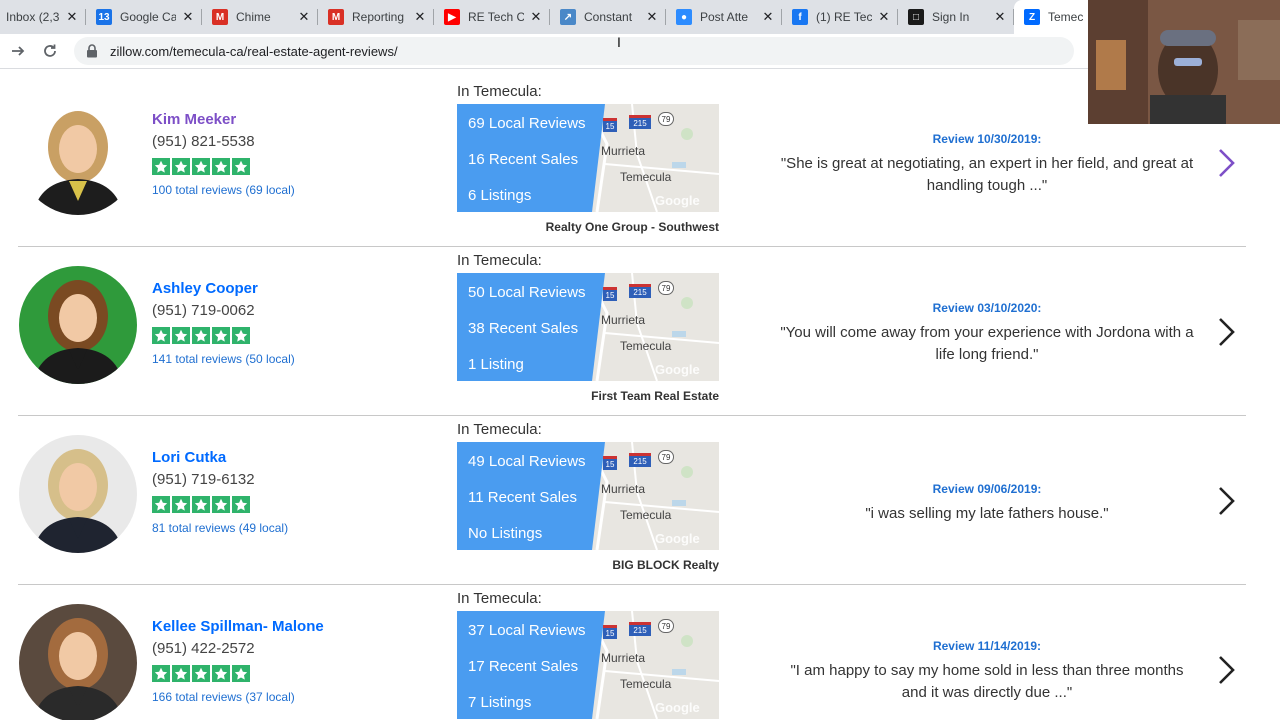 This screenshot has width=1280, height=720. I want to click on review-date: Review 03/10/2020:, so click(987, 308).